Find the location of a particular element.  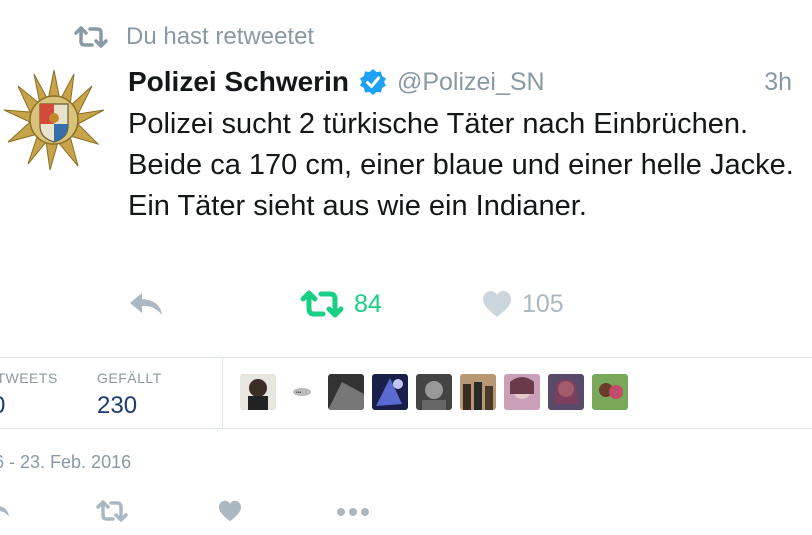

bottom-retweet-button is located at coordinates (112, 513).